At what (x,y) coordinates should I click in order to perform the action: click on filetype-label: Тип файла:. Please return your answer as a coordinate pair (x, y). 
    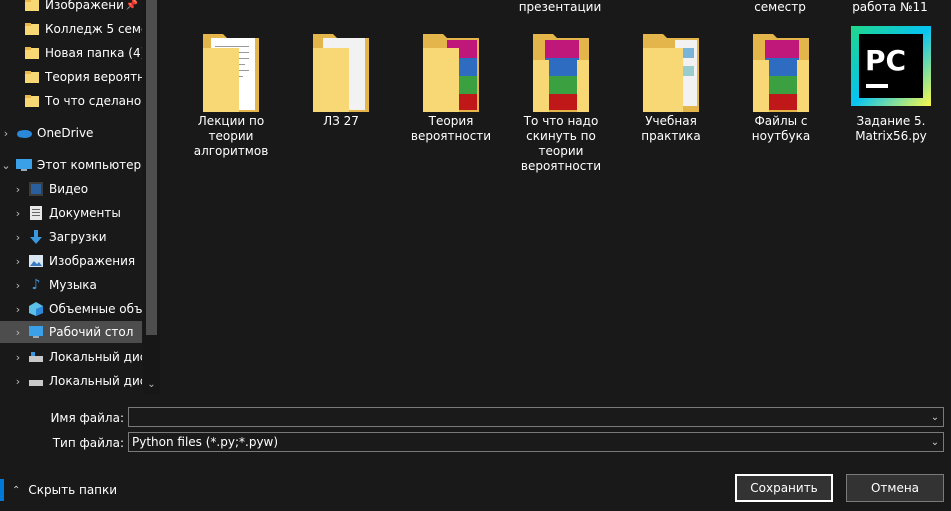
    Looking at the image, I should click on (88, 443).